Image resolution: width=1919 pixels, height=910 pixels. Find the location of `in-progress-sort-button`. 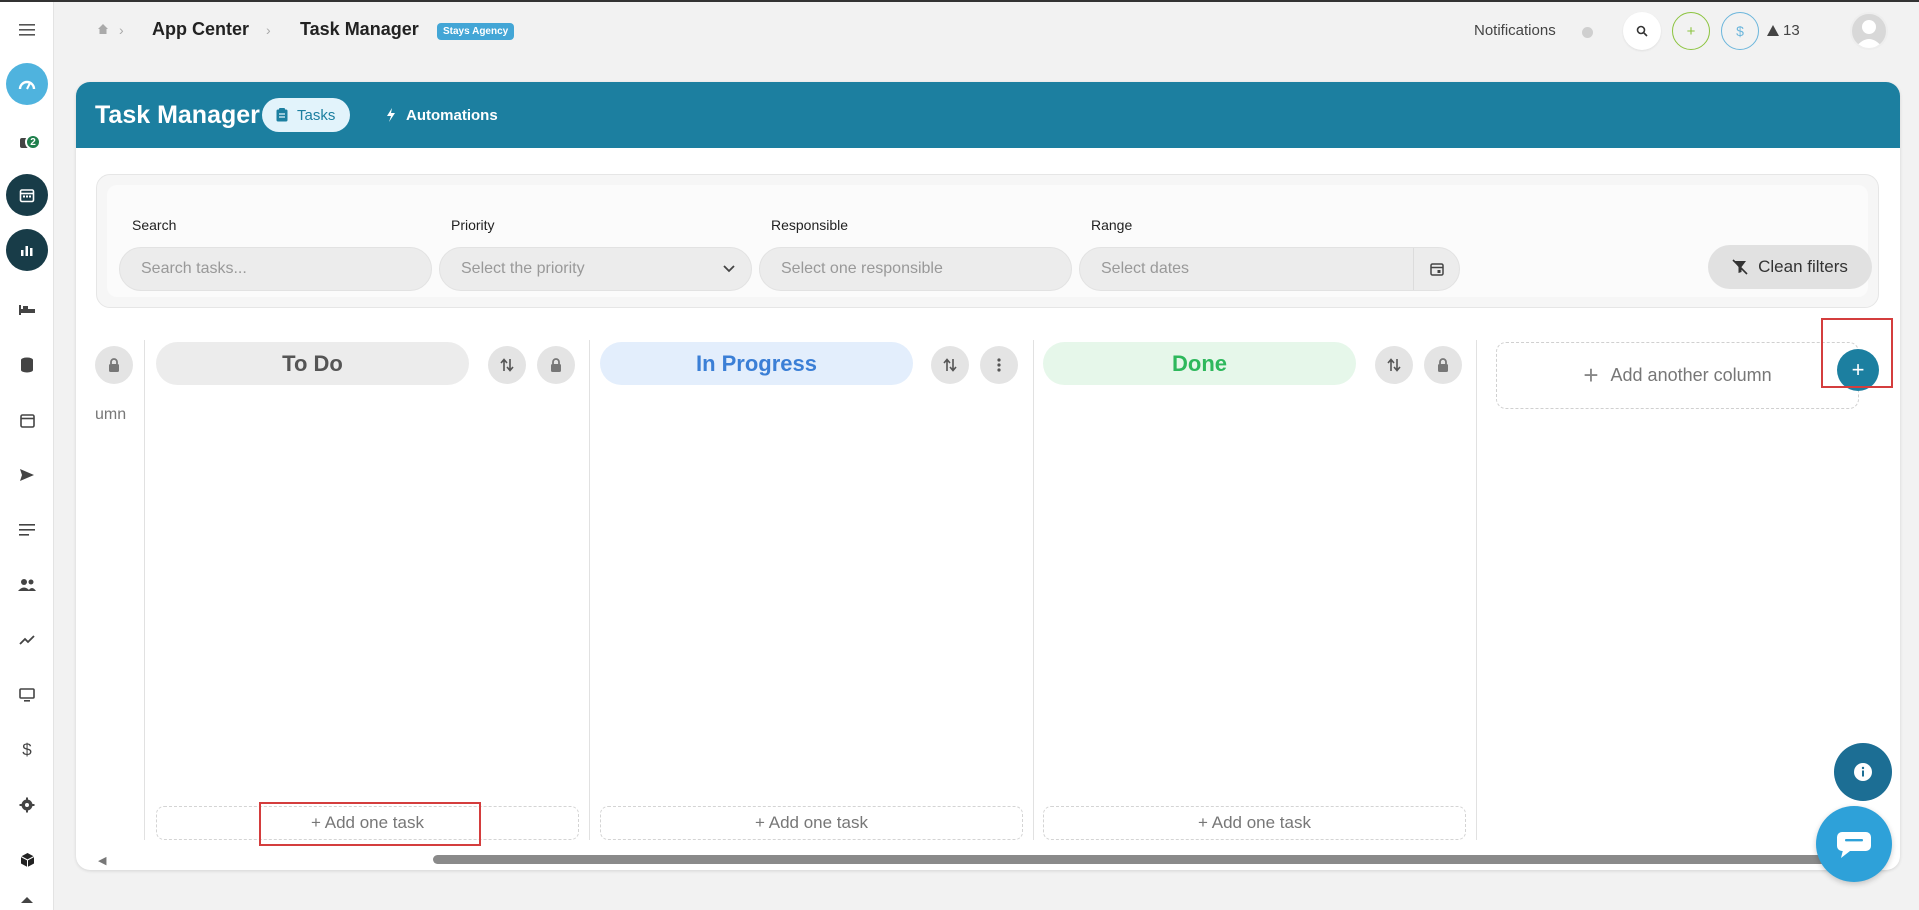

in-progress-sort-button is located at coordinates (950, 365).